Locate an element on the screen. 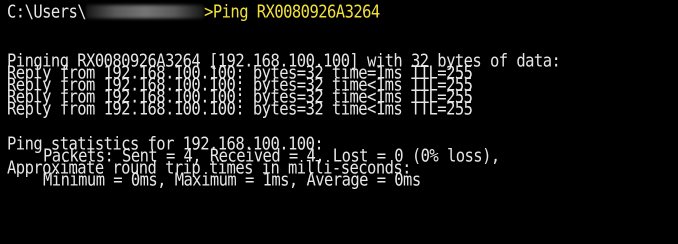 This screenshot has height=244, width=678. prompt-path: C:\Users\ is located at coordinates (47, 11).